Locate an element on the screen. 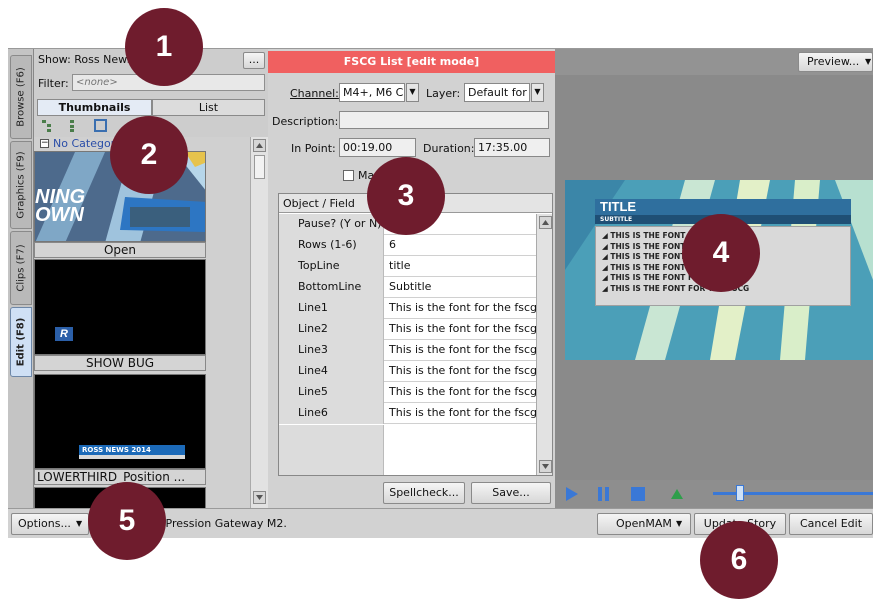  callout-5: 5 is located at coordinates (127, 521).